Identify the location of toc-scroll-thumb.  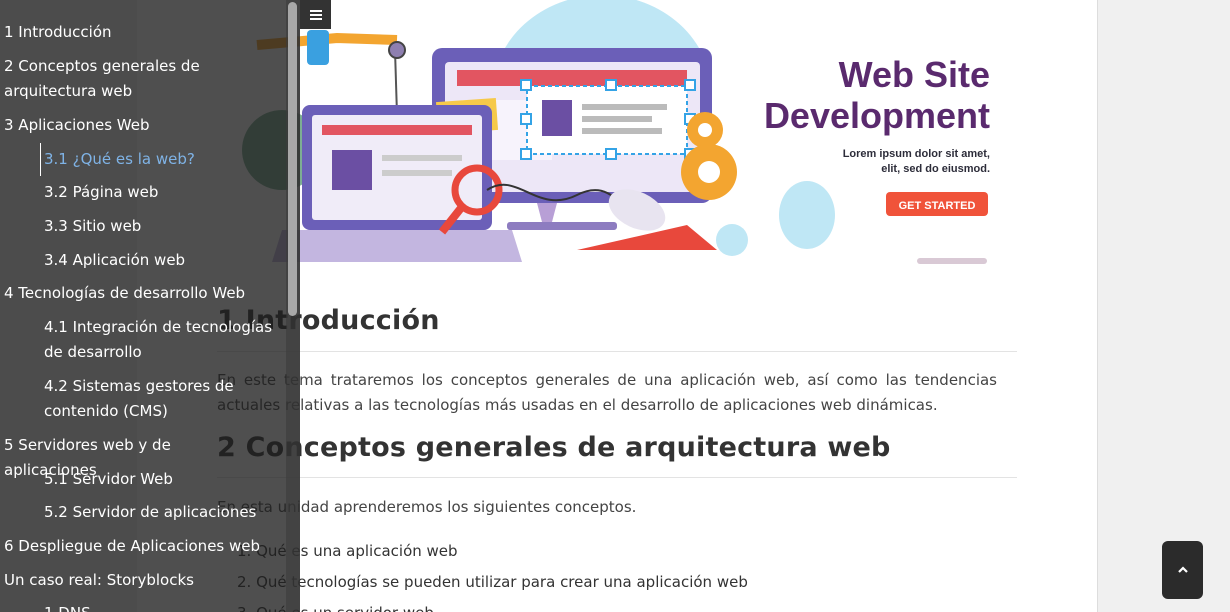
(292, 159).